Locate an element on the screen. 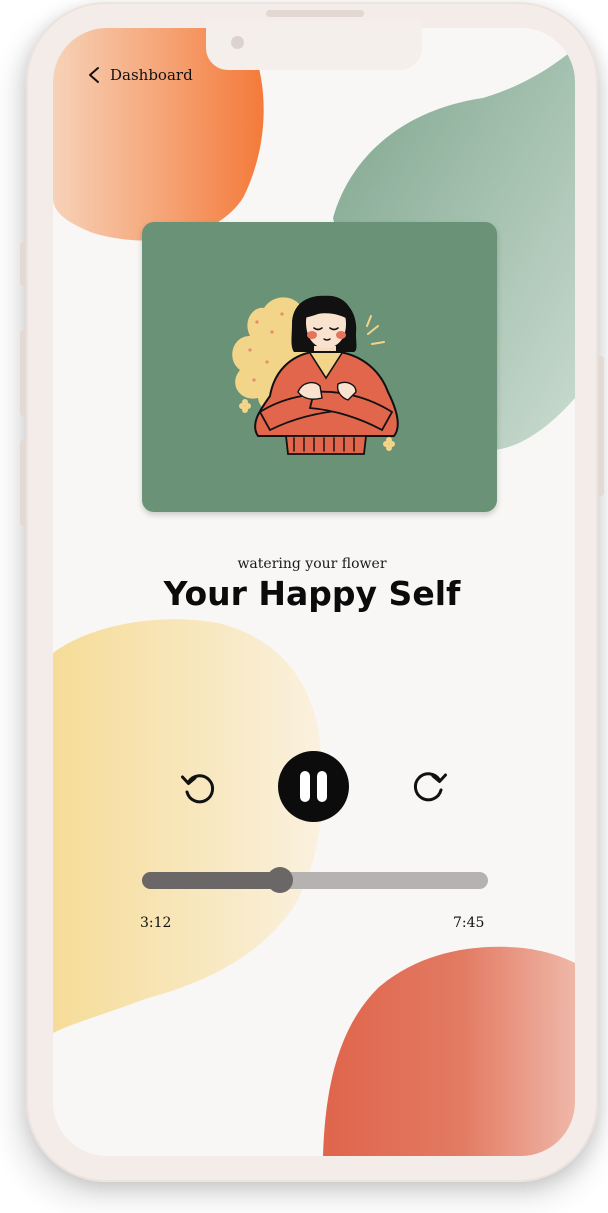  album-cover is located at coordinates (319, 367).